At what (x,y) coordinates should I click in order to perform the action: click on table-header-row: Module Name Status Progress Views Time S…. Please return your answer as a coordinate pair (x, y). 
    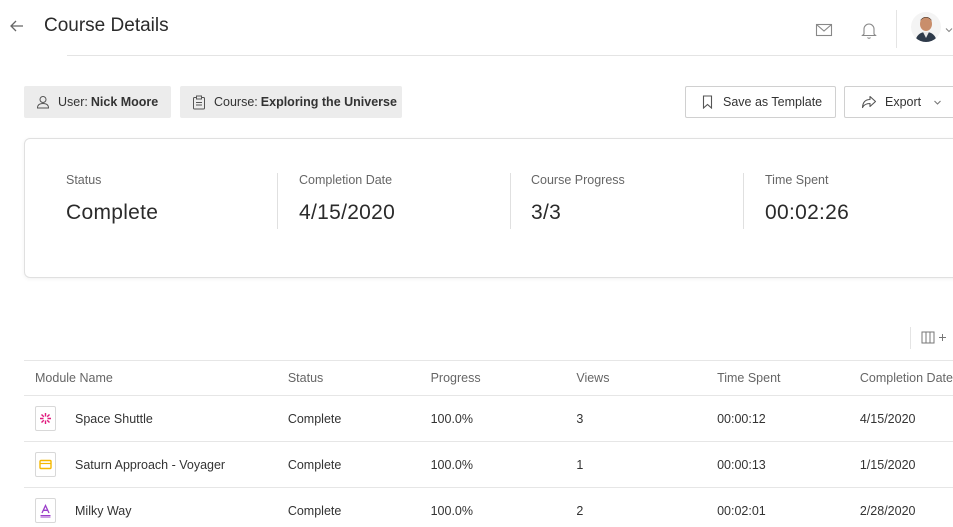
    Looking at the image, I should click on (488, 378).